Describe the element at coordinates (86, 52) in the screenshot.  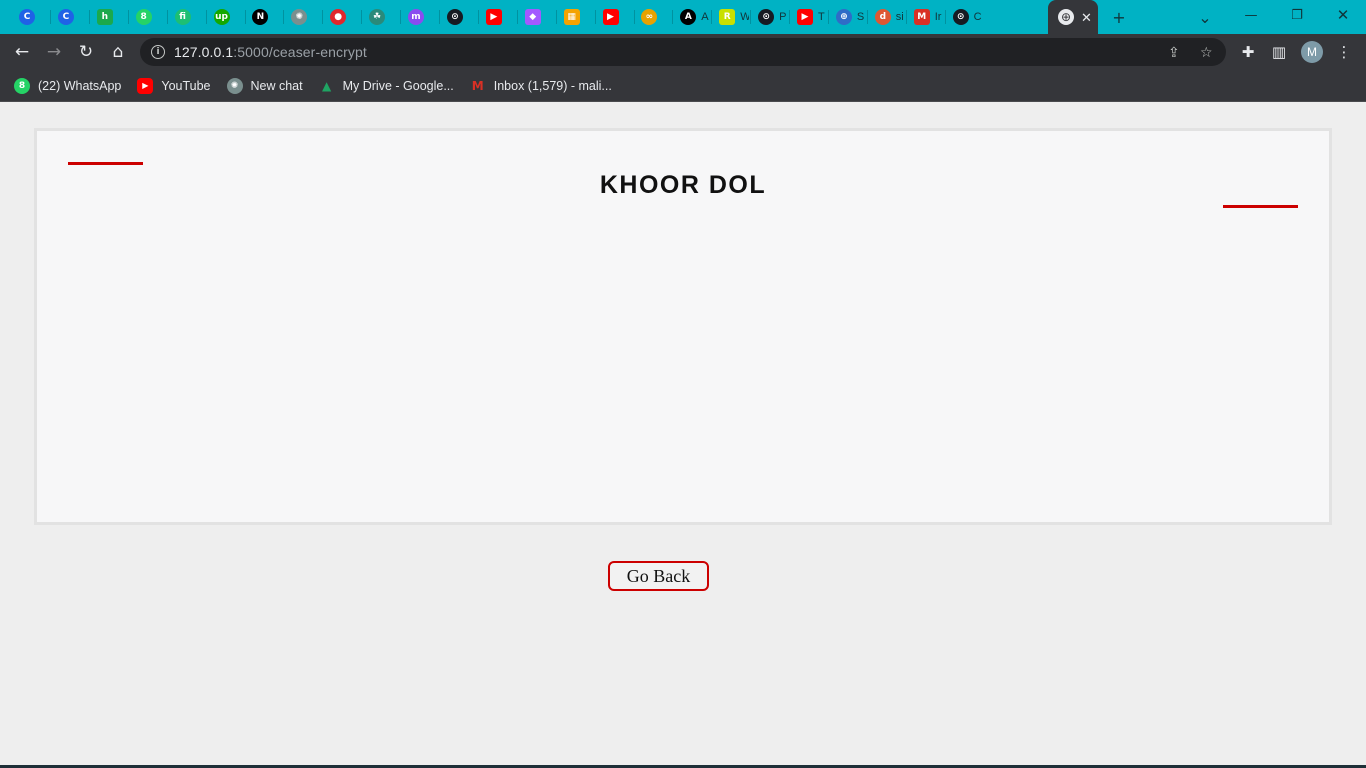
I see `reload-button: ↻` at that location.